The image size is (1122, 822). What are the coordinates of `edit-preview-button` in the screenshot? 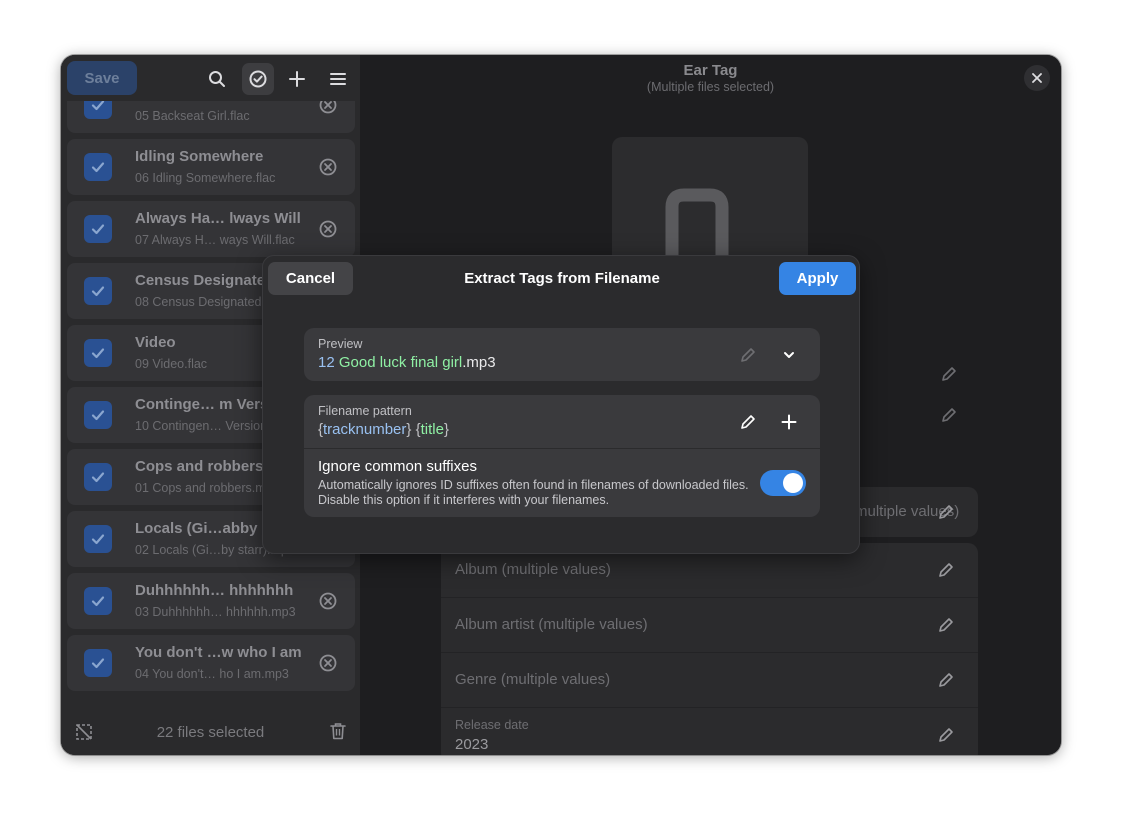 It's located at (748, 355).